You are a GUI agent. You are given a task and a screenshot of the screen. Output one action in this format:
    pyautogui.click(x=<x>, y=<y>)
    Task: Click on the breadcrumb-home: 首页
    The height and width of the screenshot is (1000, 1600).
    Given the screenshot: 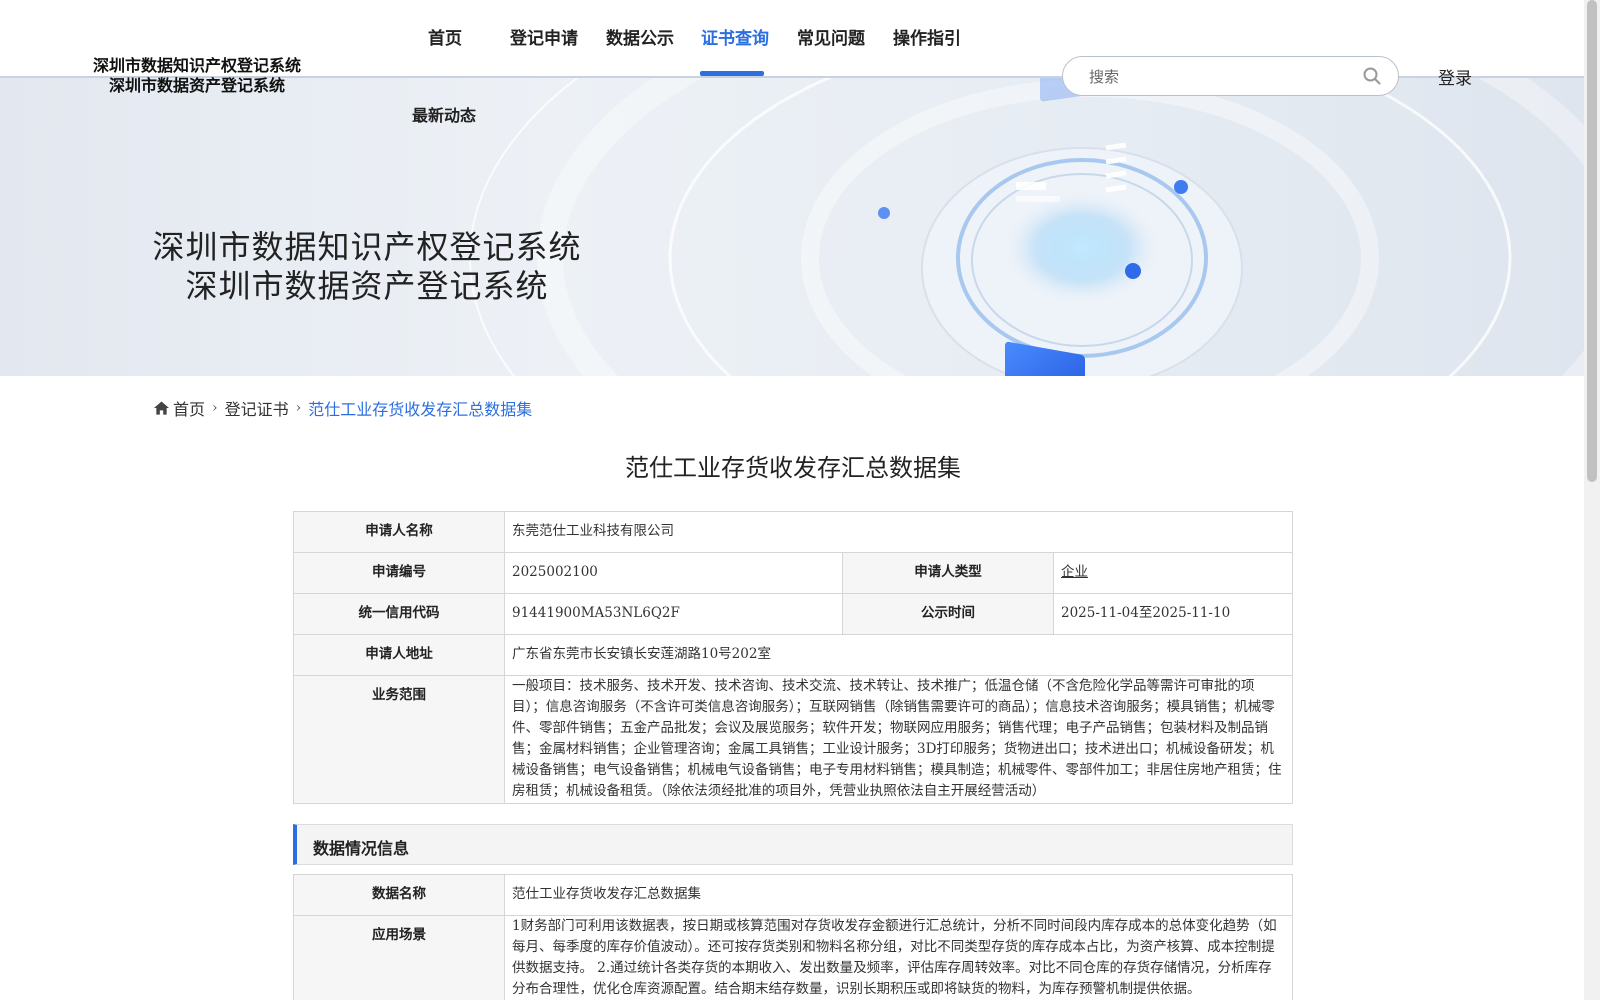 What is the action you would take?
    pyautogui.click(x=189, y=408)
    